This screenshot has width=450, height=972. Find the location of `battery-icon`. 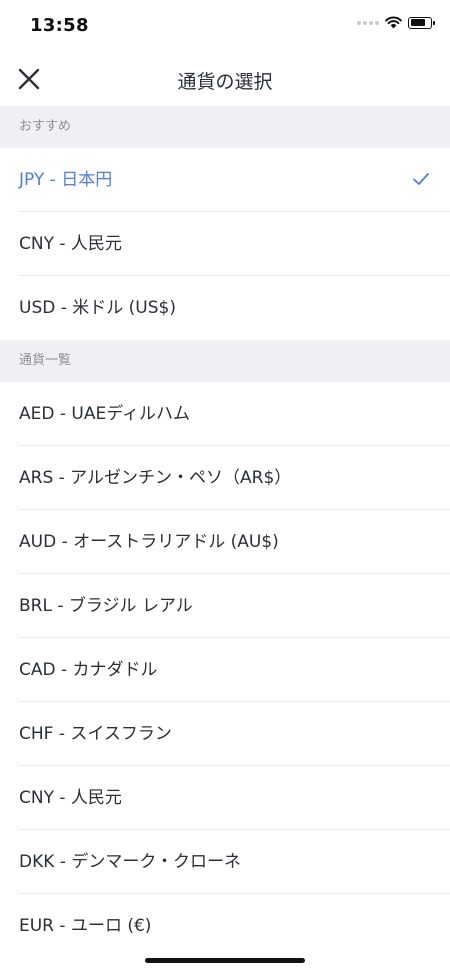

battery-icon is located at coordinates (421, 22).